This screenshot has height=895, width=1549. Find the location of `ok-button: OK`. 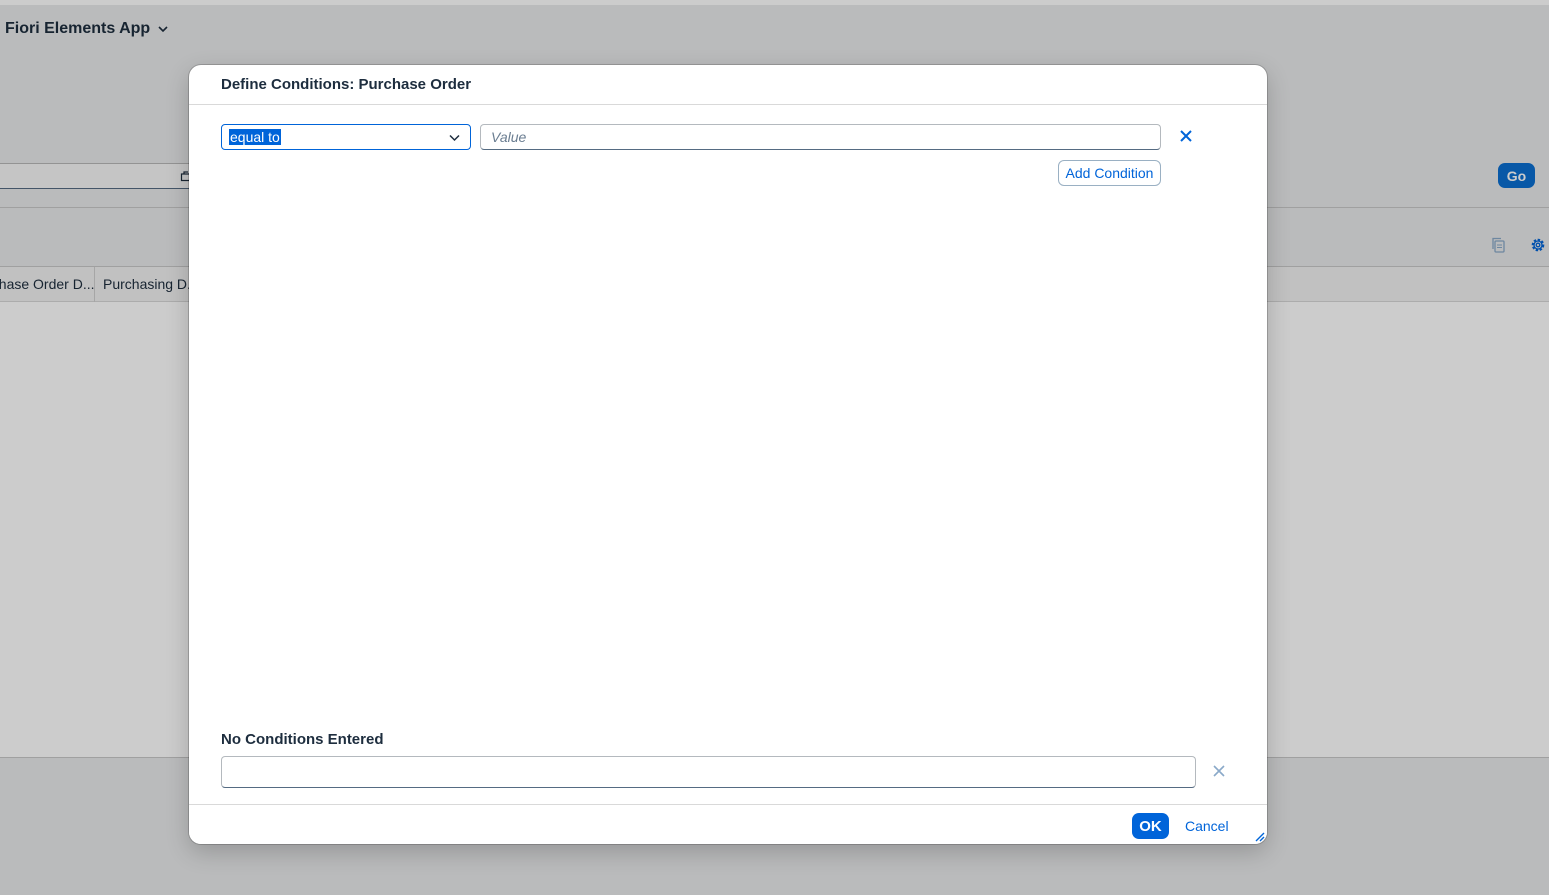

ok-button: OK is located at coordinates (1150, 826).